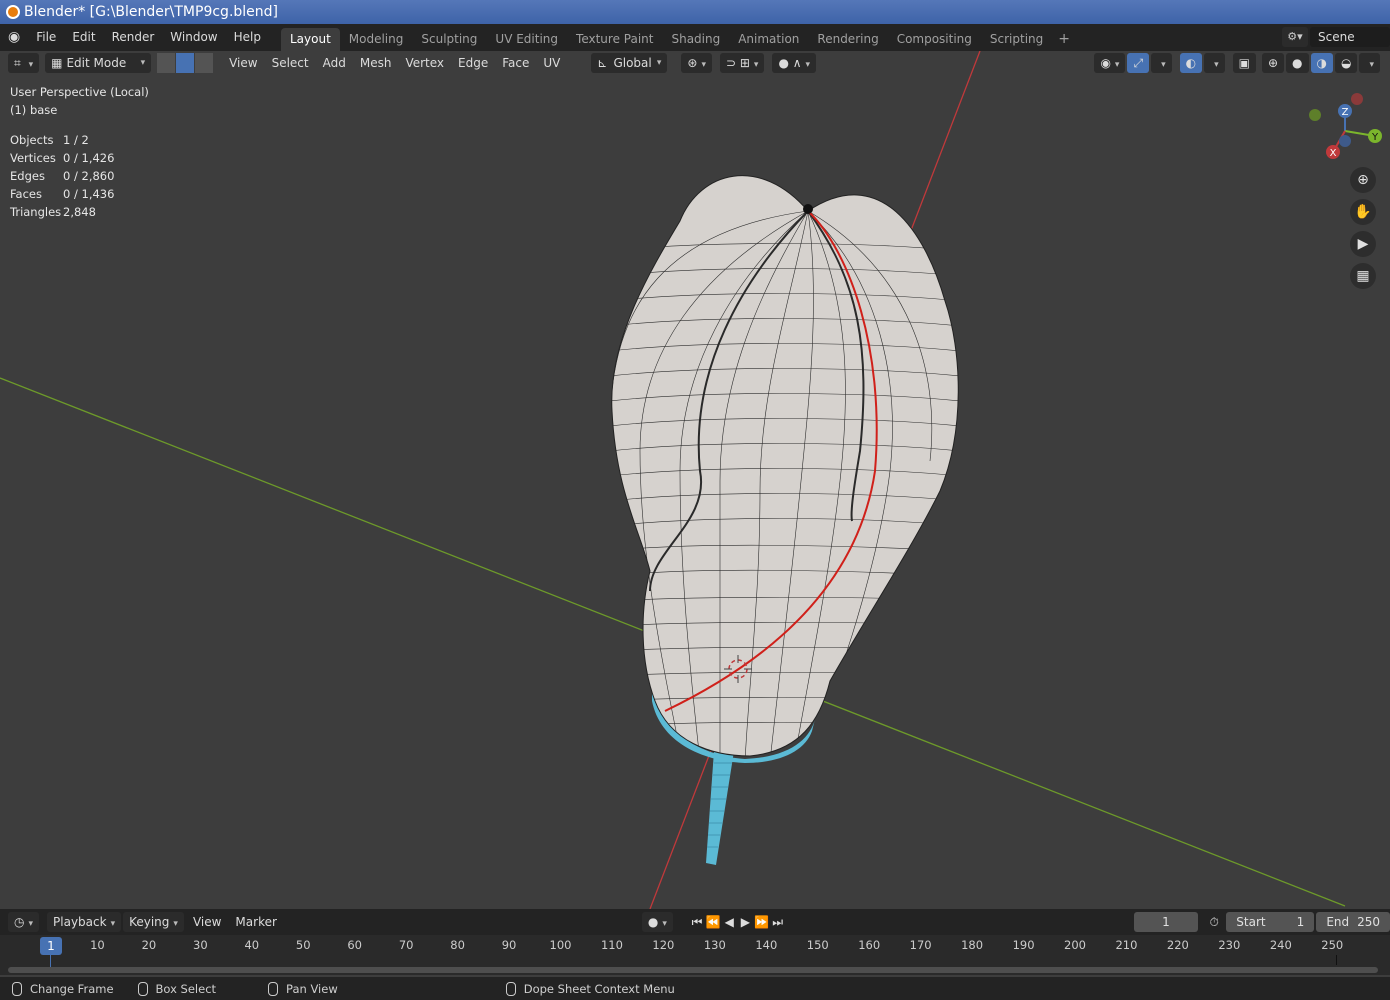 The image size is (1390, 1000). Describe the element at coordinates (794, 63) in the screenshot. I see `proportional-edit-button: ● ∧ ▾` at that location.